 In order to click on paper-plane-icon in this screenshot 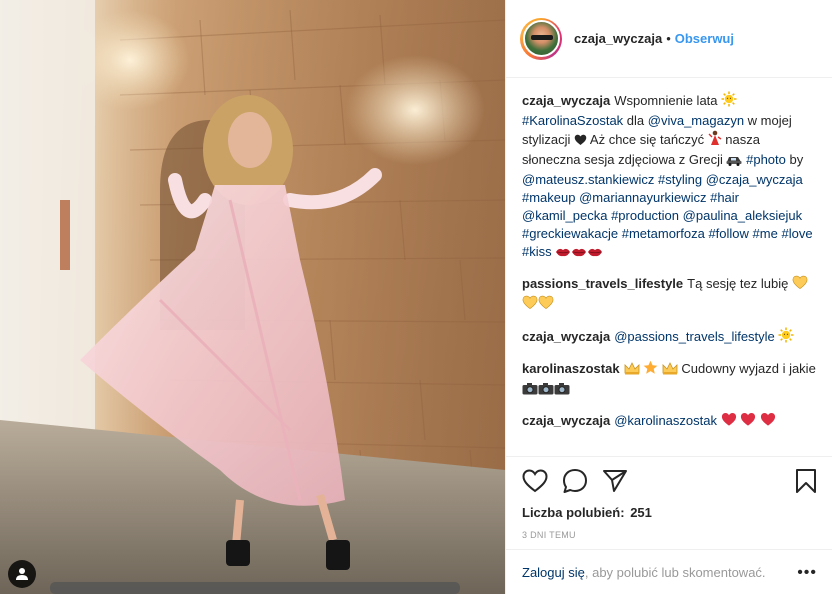, I will do `click(615, 481)`.